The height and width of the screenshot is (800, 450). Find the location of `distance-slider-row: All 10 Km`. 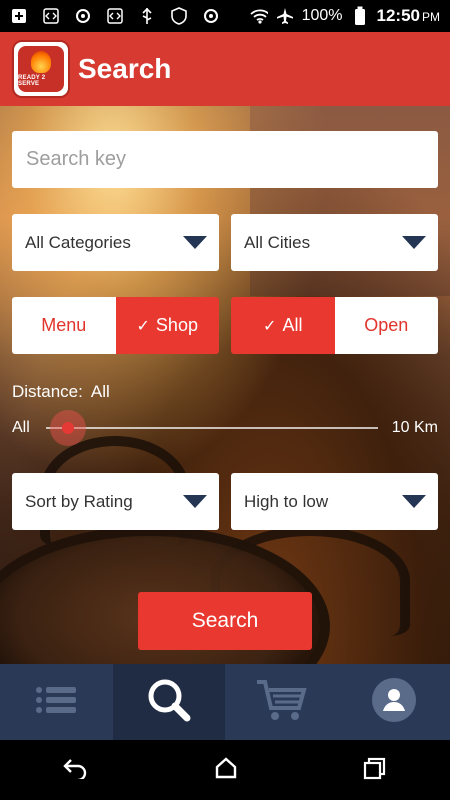

distance-slider-row: All 10 Km is located at coordinates (225, 428).